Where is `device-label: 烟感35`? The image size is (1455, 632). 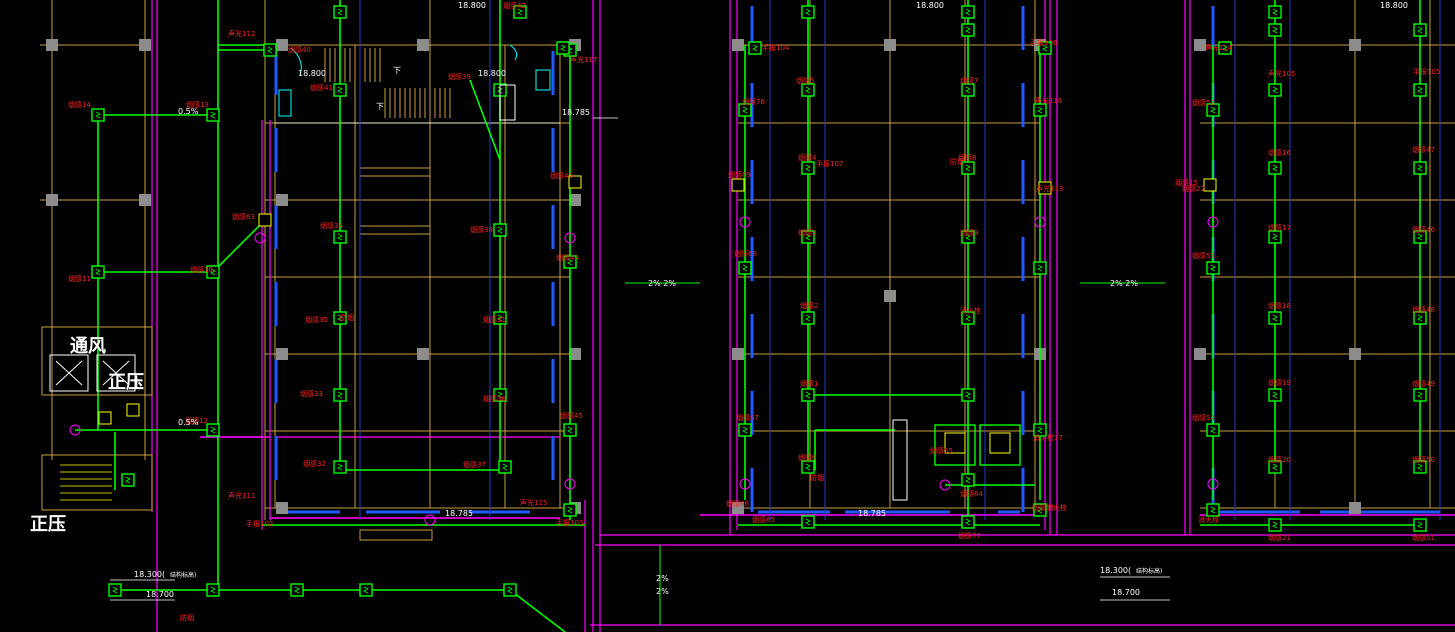
device-label: 烟感35 is located at coordinates (316, 319).